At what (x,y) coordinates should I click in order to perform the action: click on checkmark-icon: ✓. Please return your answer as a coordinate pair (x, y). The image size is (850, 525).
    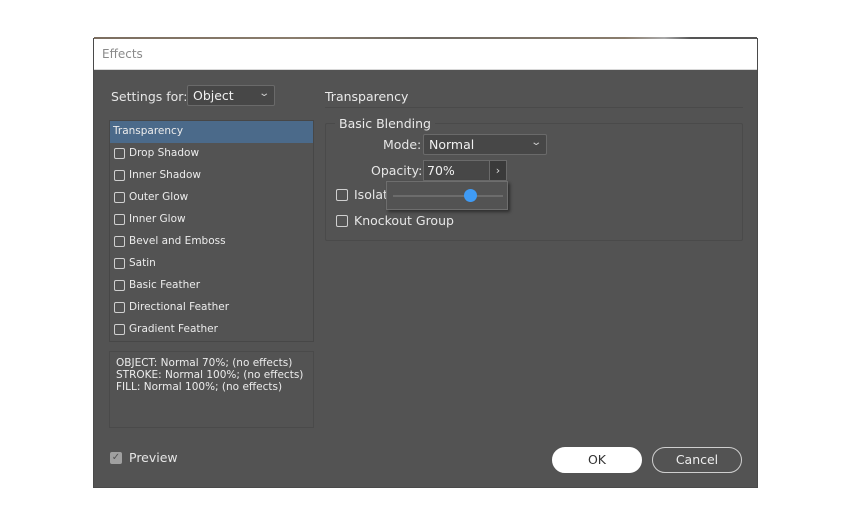
    Looking at the image, I should click on (116, 457).